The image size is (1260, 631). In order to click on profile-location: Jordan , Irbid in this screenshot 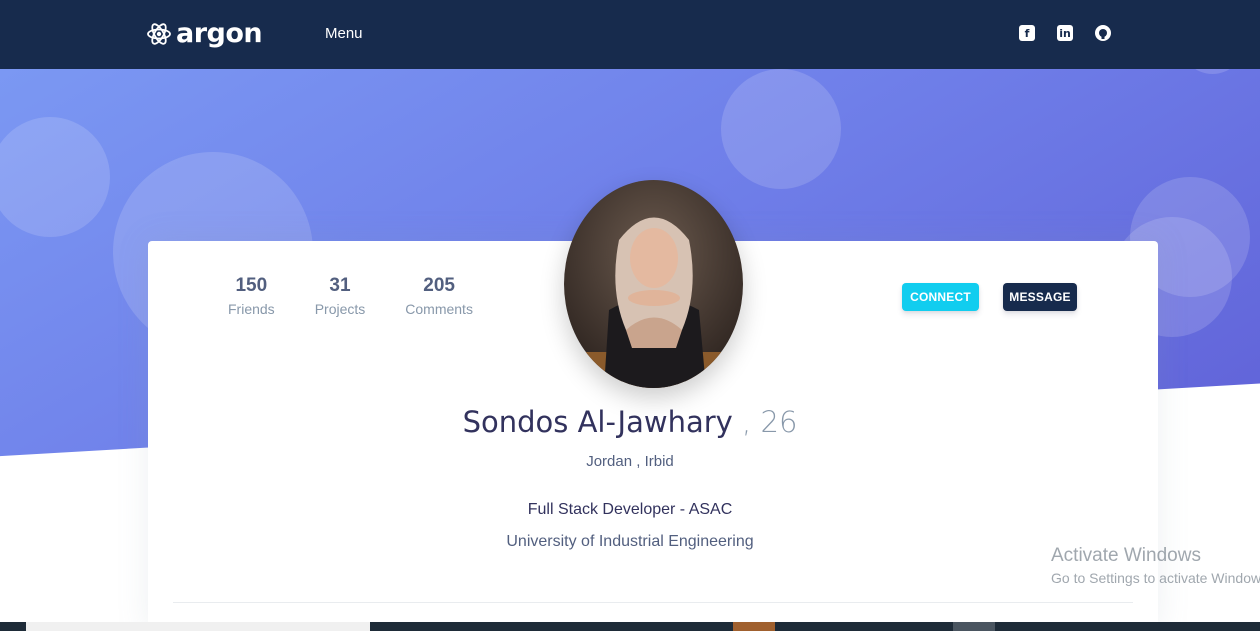, I will do `click(630, 461)`.